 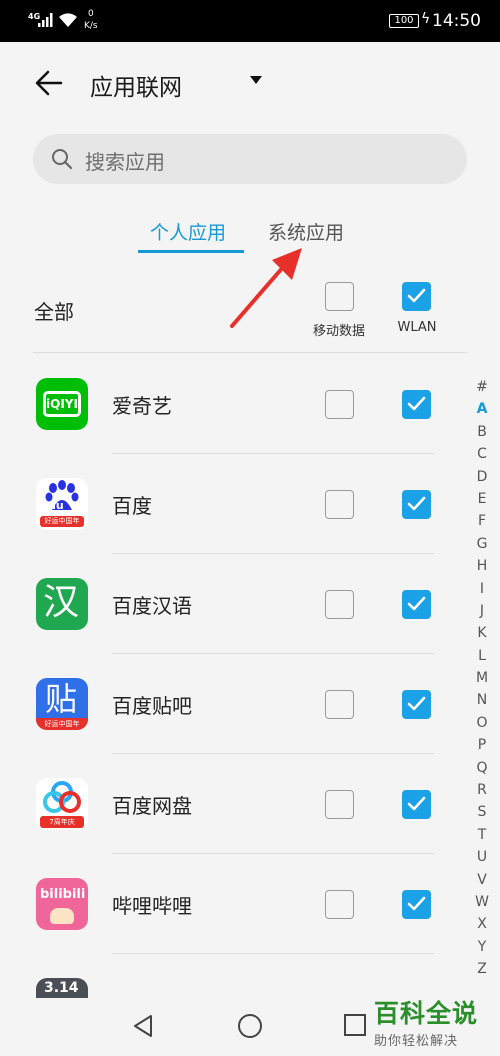 What do you see at coordinates (235, 628) in the screenshot?
I see `list-item: 汉 百度汉语` at bounding box center [235, 628].